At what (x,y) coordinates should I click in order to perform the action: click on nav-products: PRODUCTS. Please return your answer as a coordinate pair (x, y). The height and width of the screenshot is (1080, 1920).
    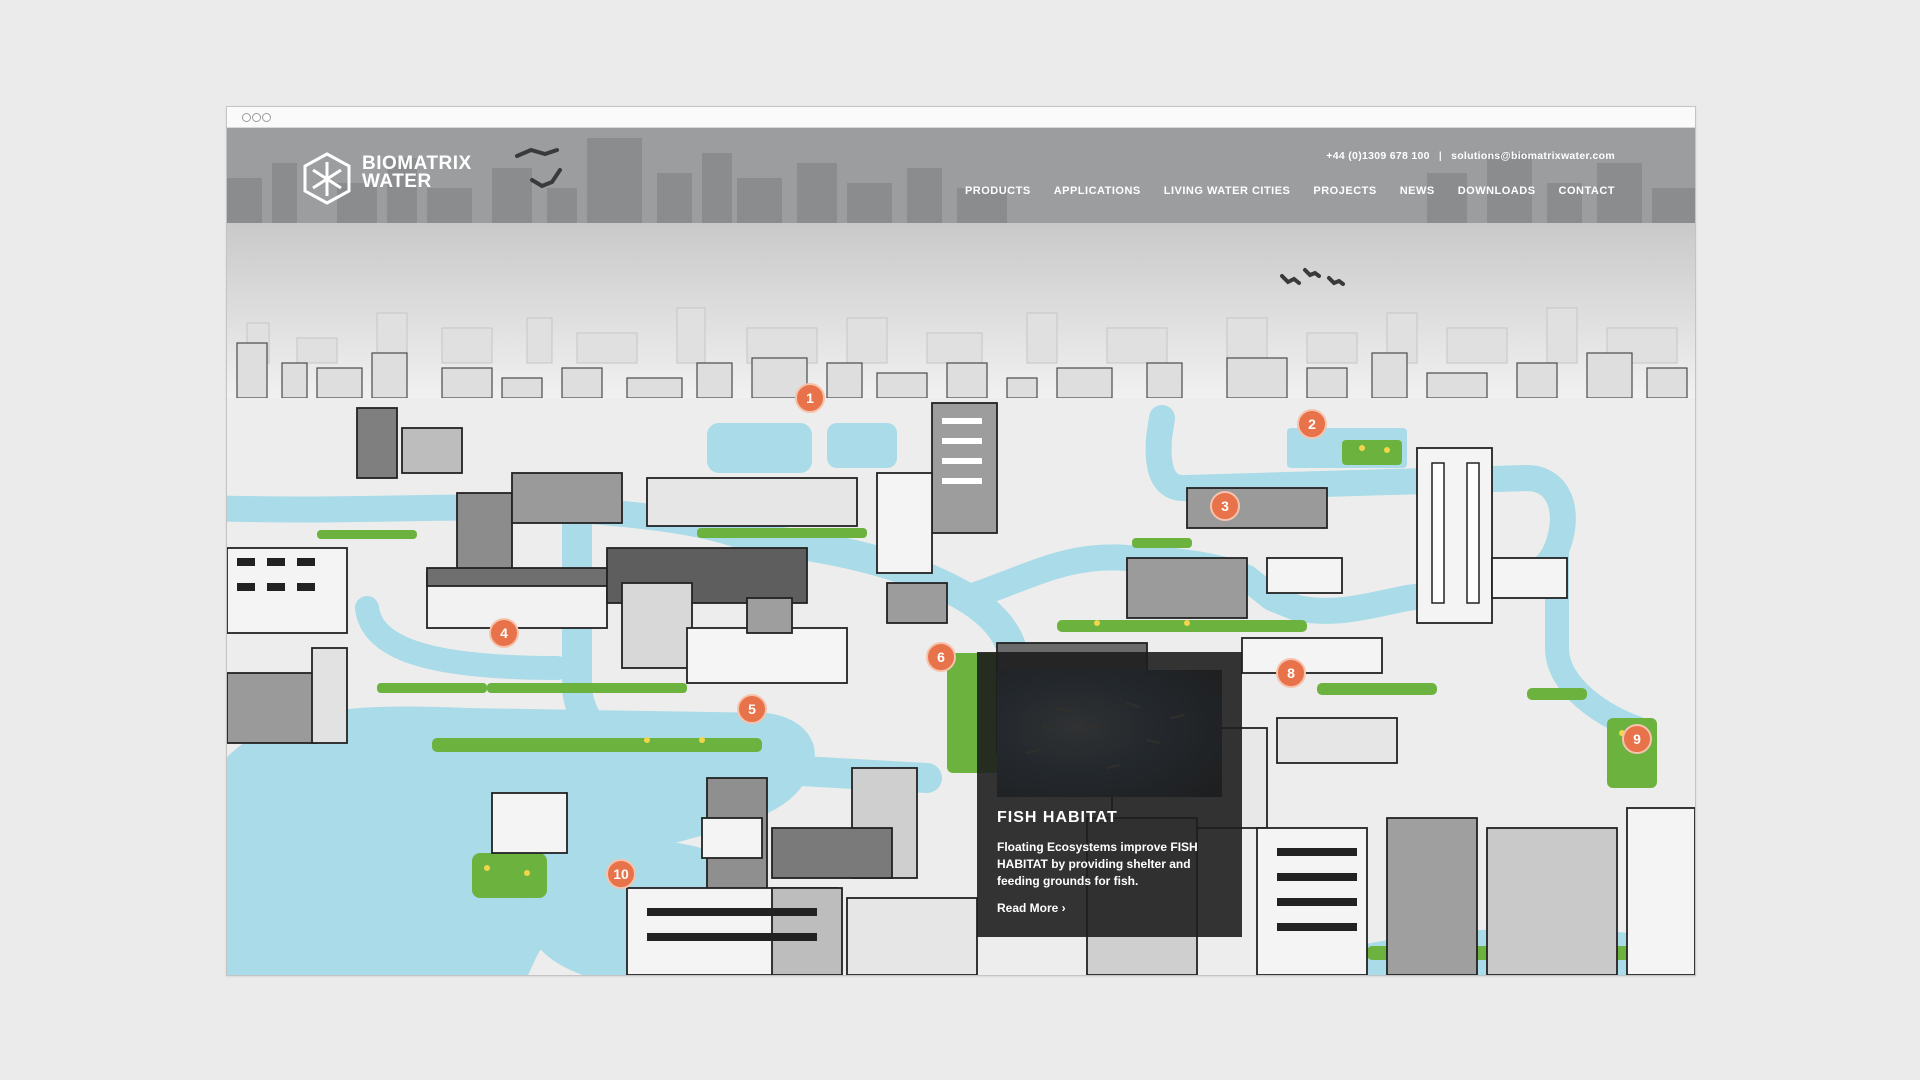
    Looking at the image, I should click on (998, 191).